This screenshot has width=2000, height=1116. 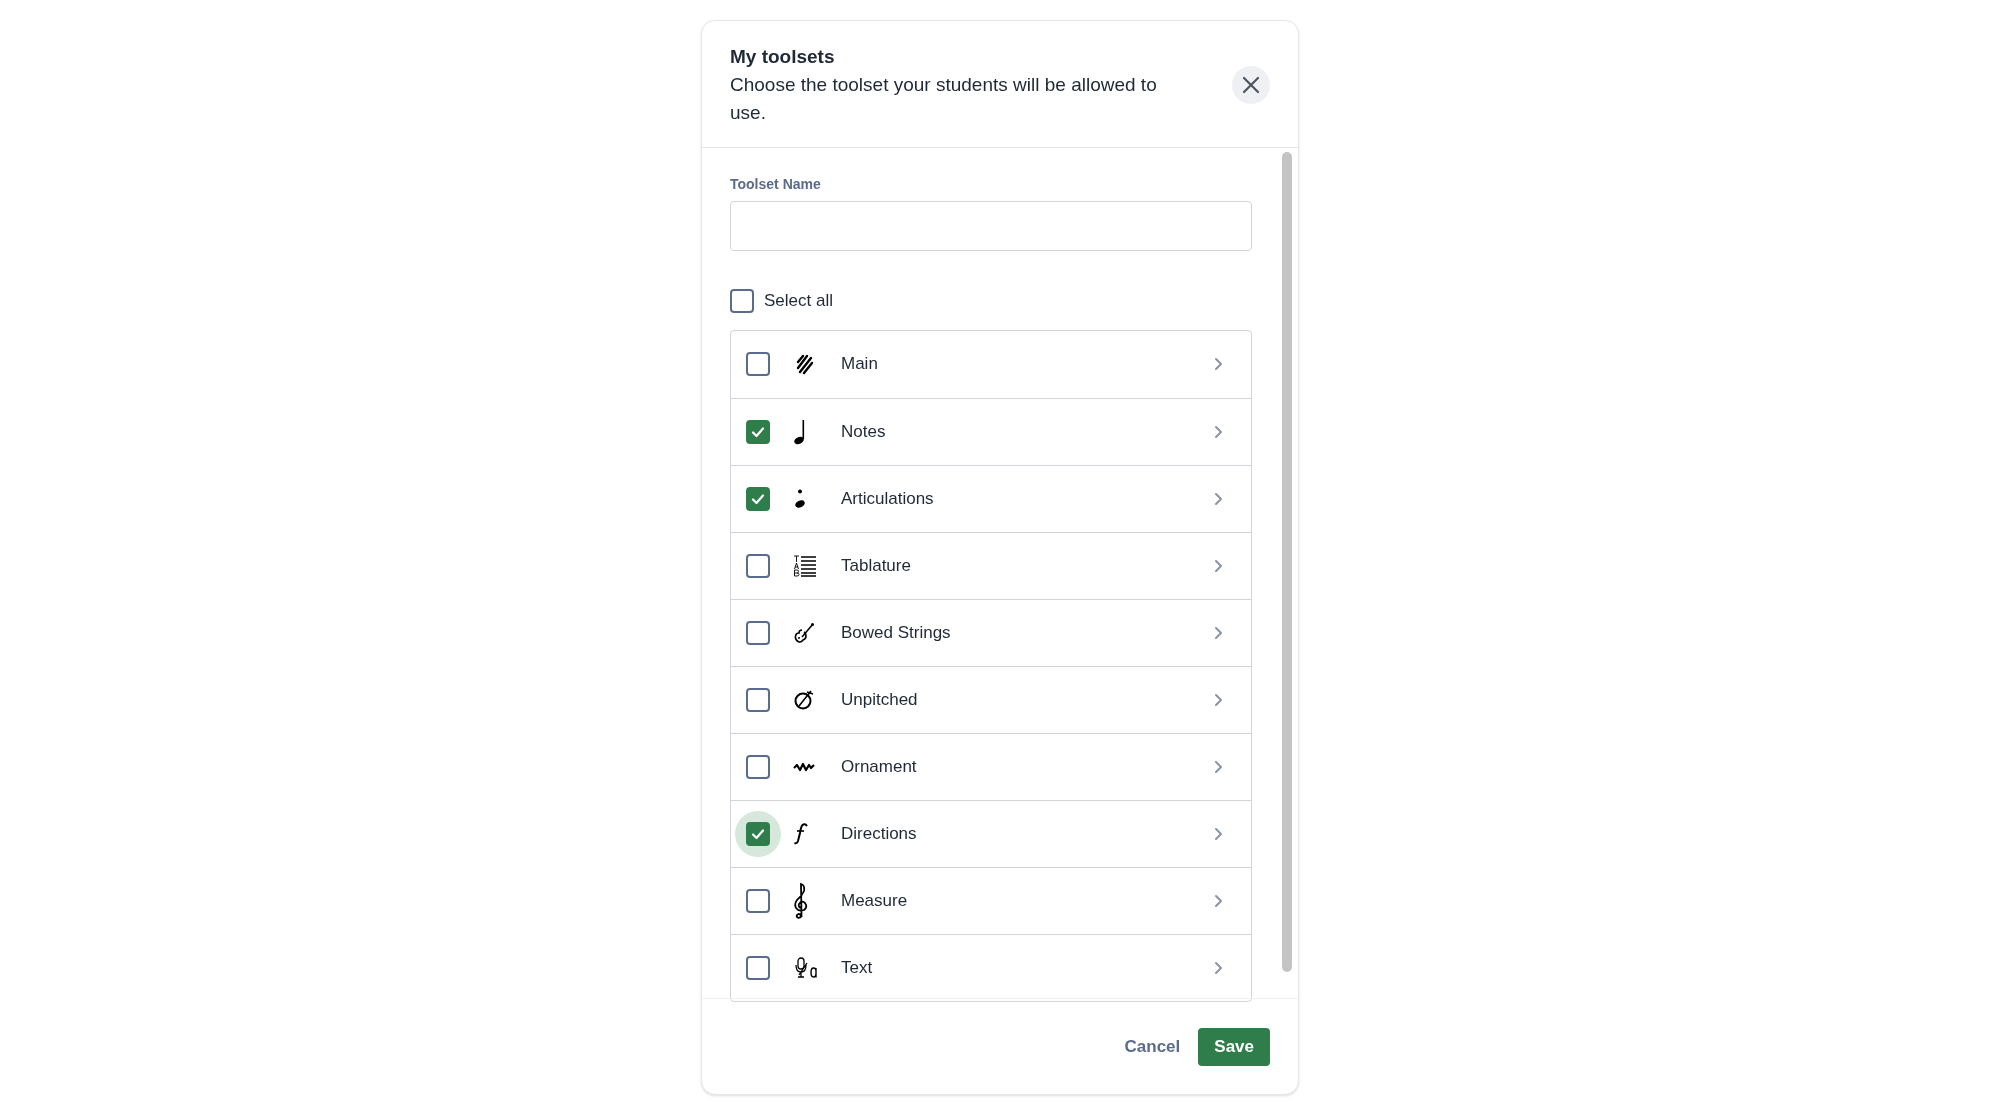 I want to click on toolset-row: Unpitched, so click(x=991, y=699).